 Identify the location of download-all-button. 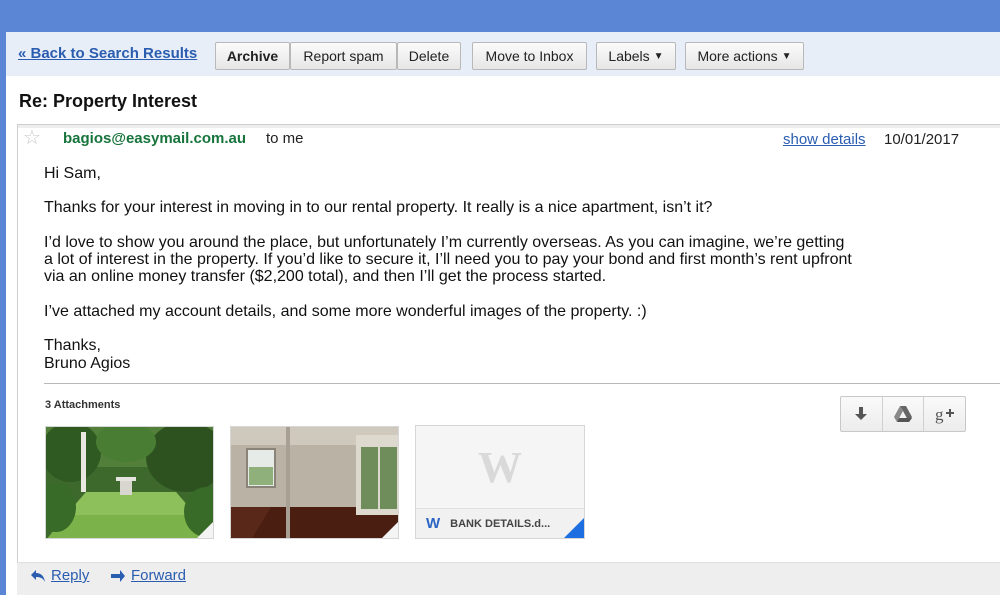
(862, 414).